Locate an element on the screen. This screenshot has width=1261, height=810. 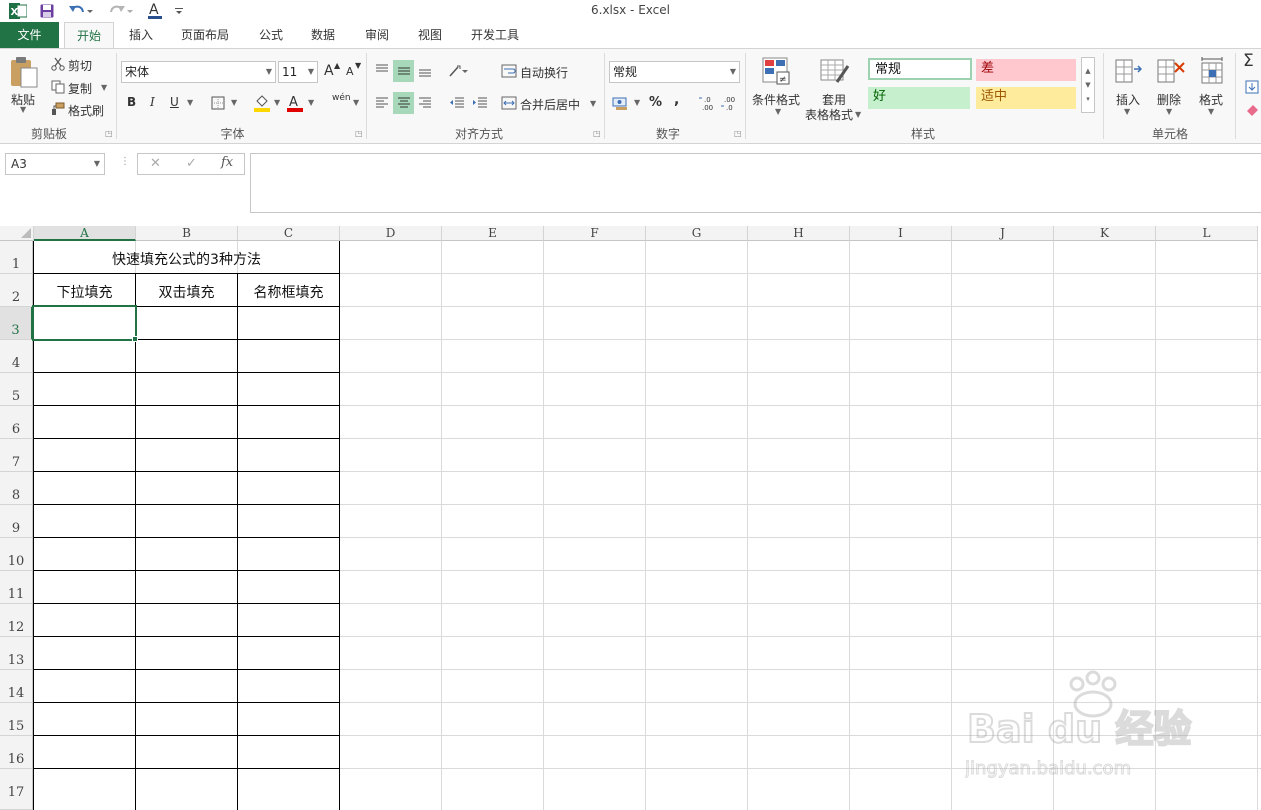
tab-data: 数据 is located at coordinates (323, 35).